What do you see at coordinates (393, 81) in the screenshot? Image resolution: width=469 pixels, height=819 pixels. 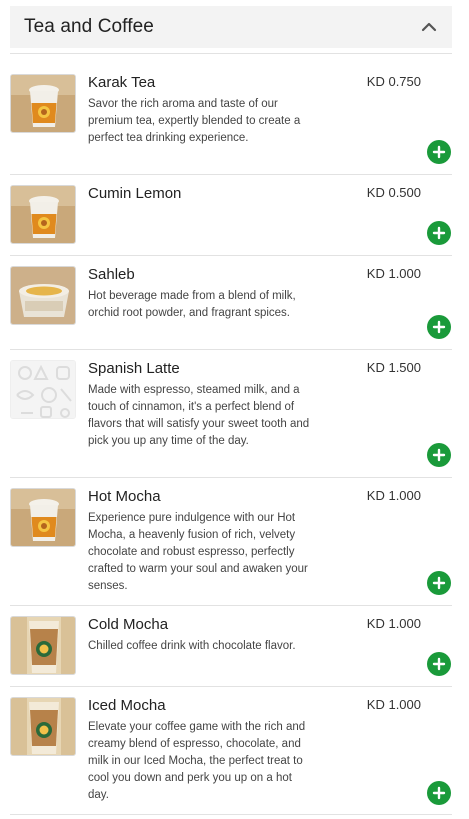 I see `item-price: KD 0.750` at bounding box center [393, 81].